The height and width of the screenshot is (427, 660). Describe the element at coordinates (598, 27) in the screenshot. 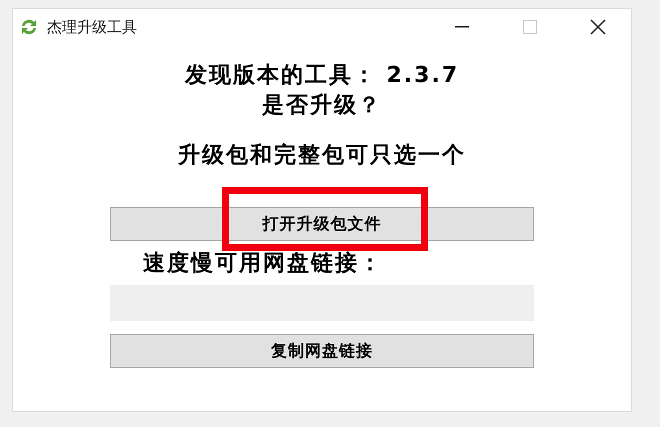

I see `close-icon` at that location.